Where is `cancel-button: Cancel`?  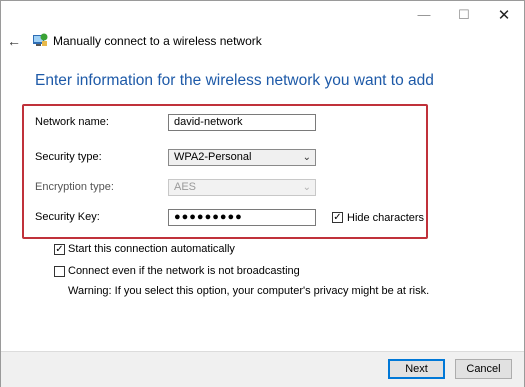 cancel-button: Cancel is located at coordinates (483, 369).